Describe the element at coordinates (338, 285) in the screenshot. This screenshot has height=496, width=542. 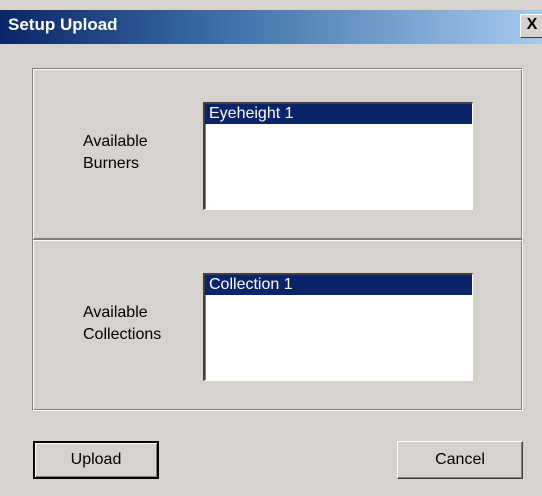
I see `list-item: Collection 1` at that location.